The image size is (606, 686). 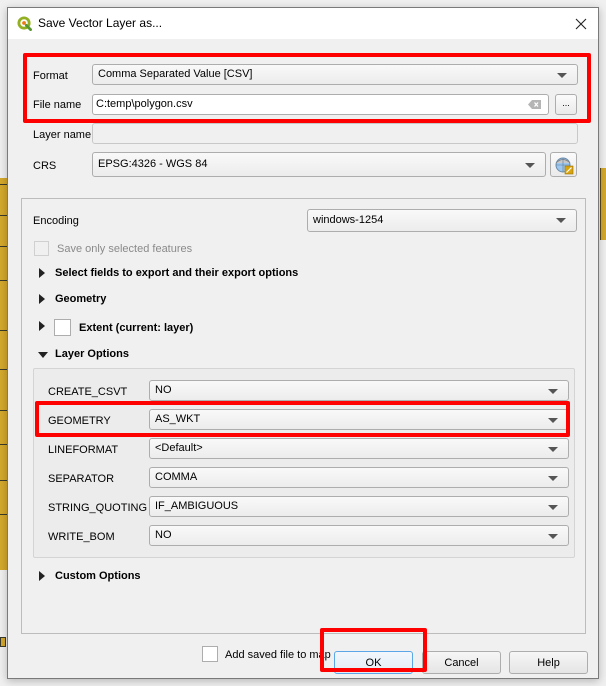 I want to click on option-write-bom-select: NO, so click(x=359, y=535).